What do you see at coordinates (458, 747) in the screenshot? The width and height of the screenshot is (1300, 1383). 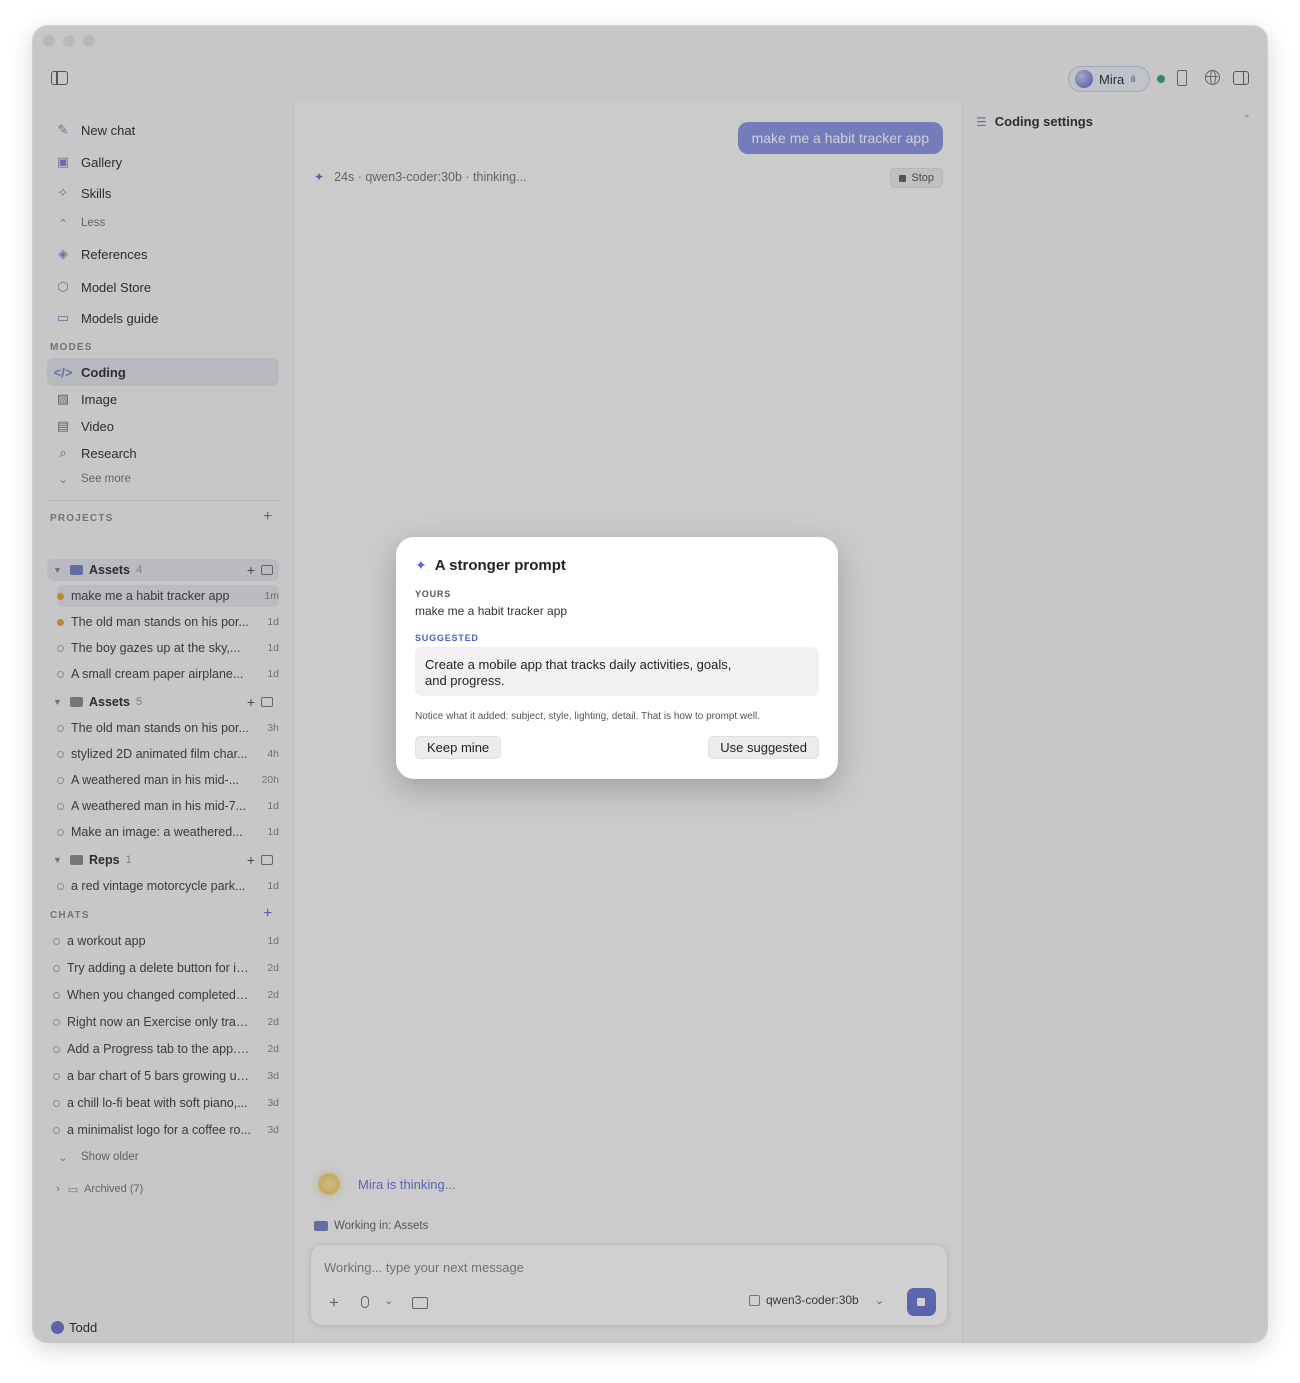 I see `keep-mine-button: Keep mine` at bounding box center [458, 747].